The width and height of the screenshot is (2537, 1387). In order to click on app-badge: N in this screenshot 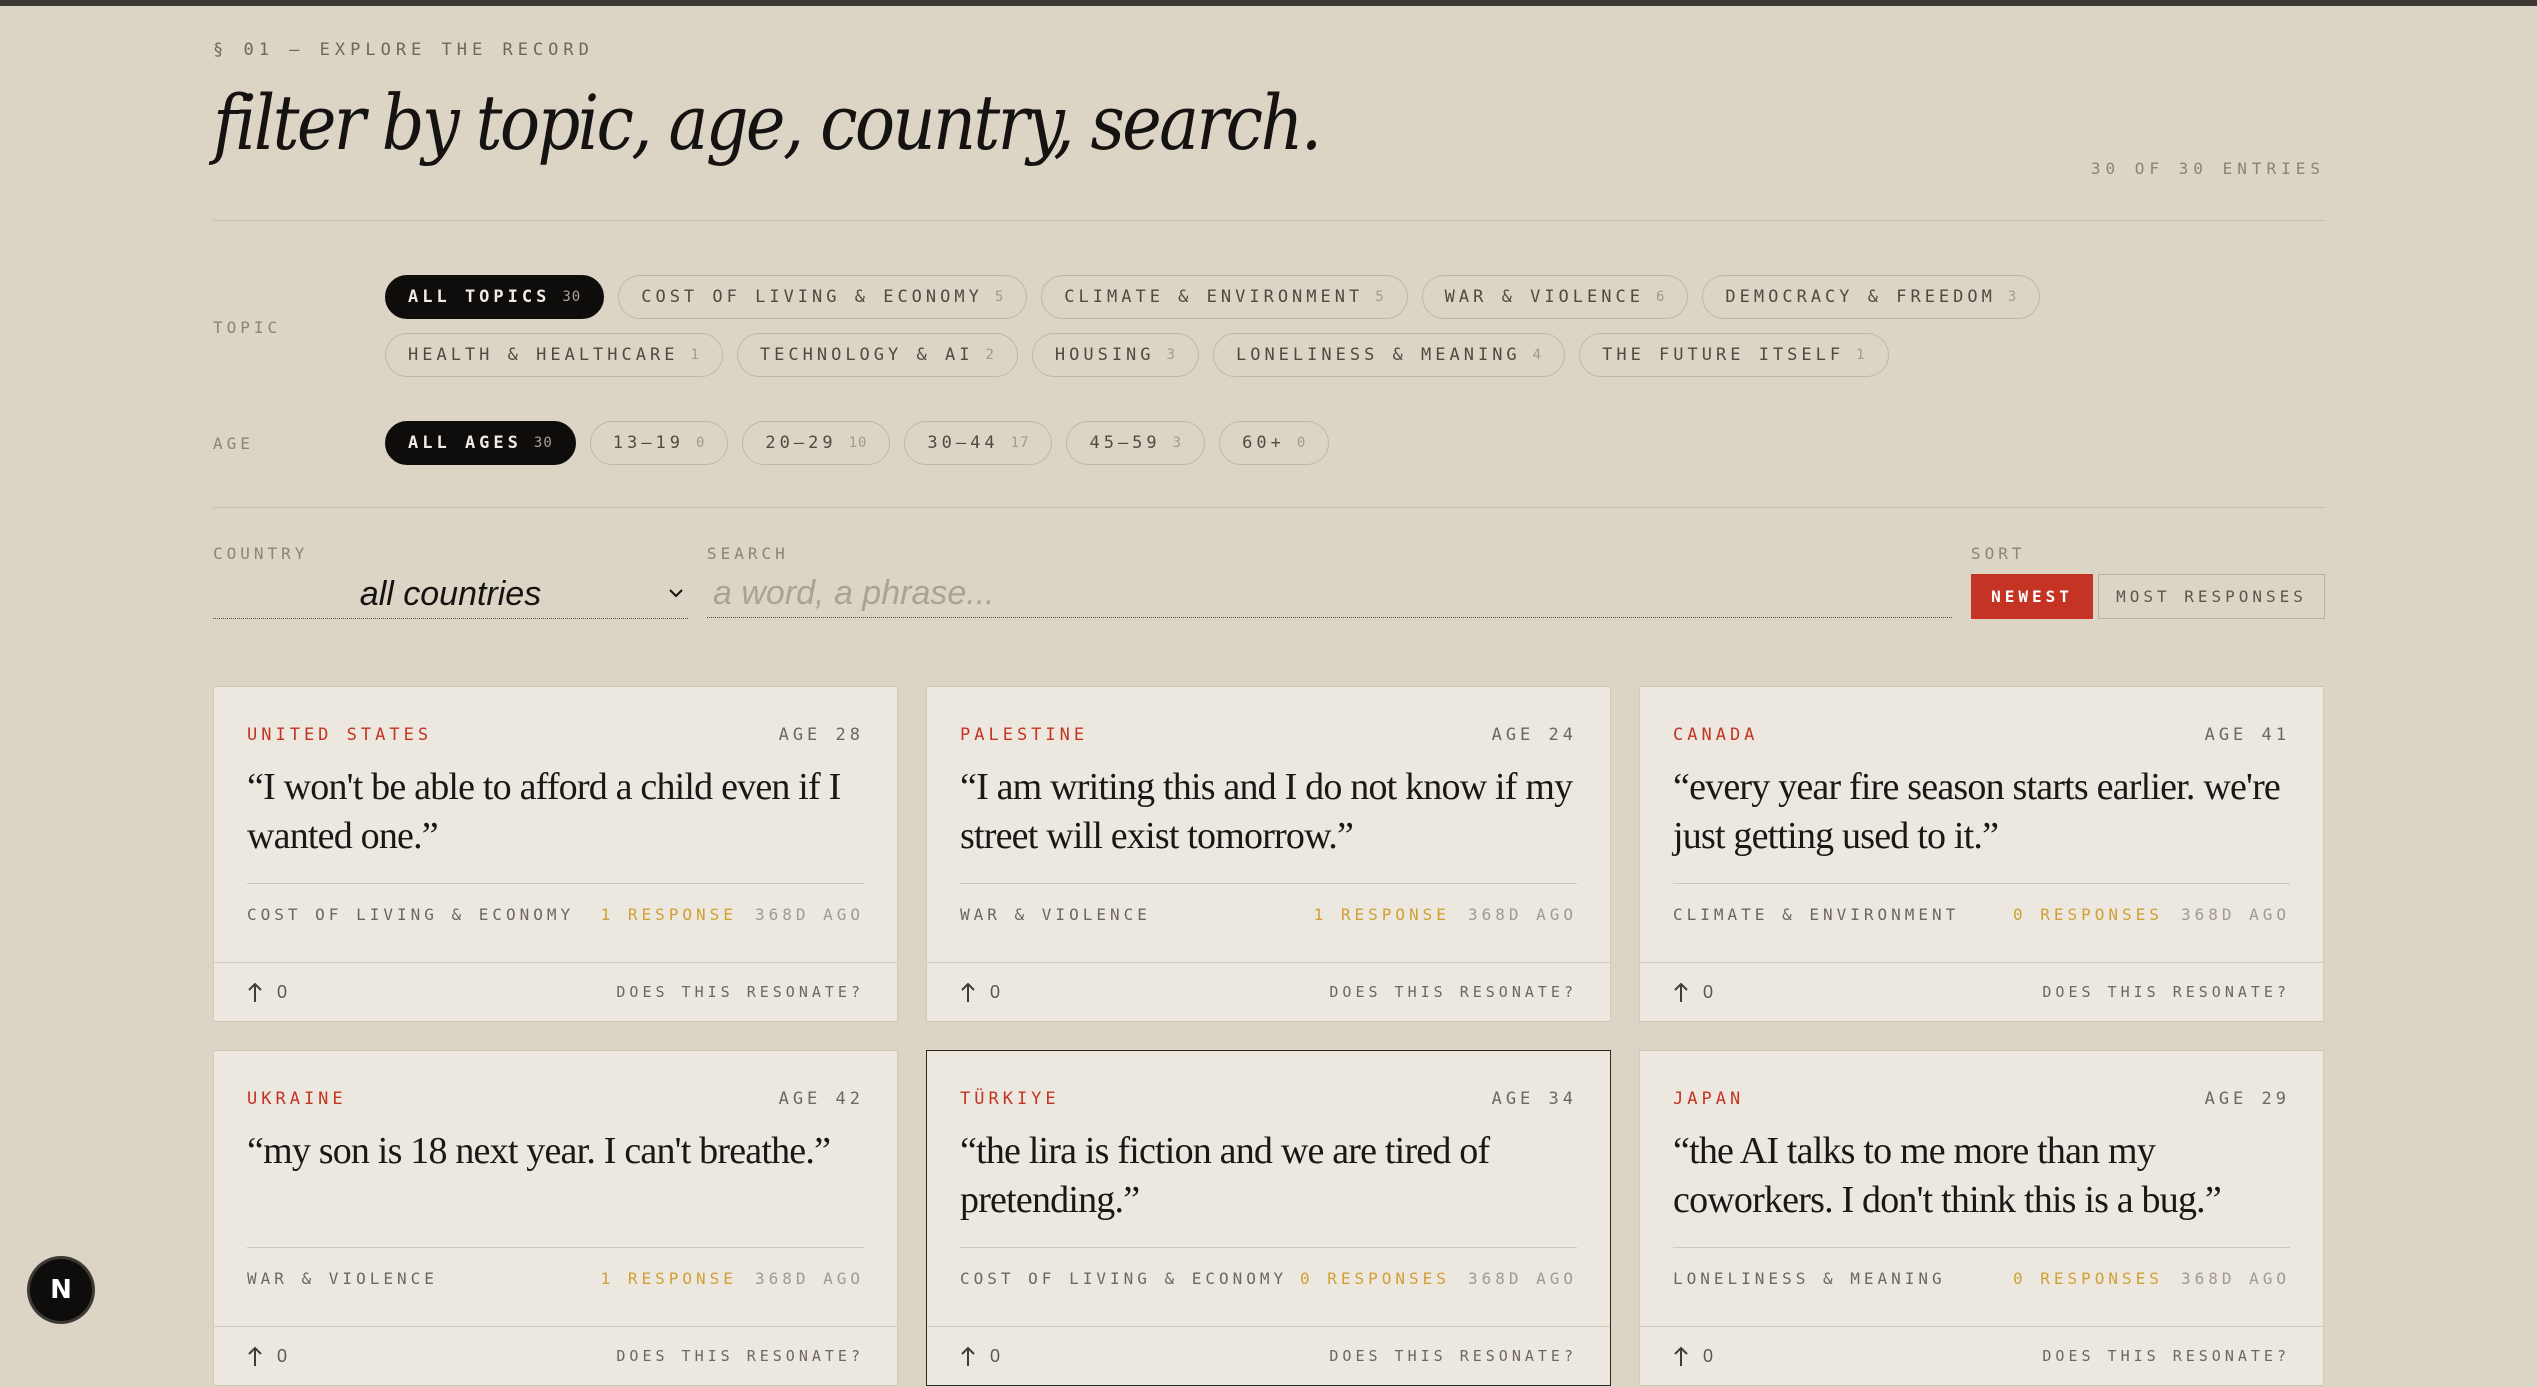, I will do `click(61, 1290)`.